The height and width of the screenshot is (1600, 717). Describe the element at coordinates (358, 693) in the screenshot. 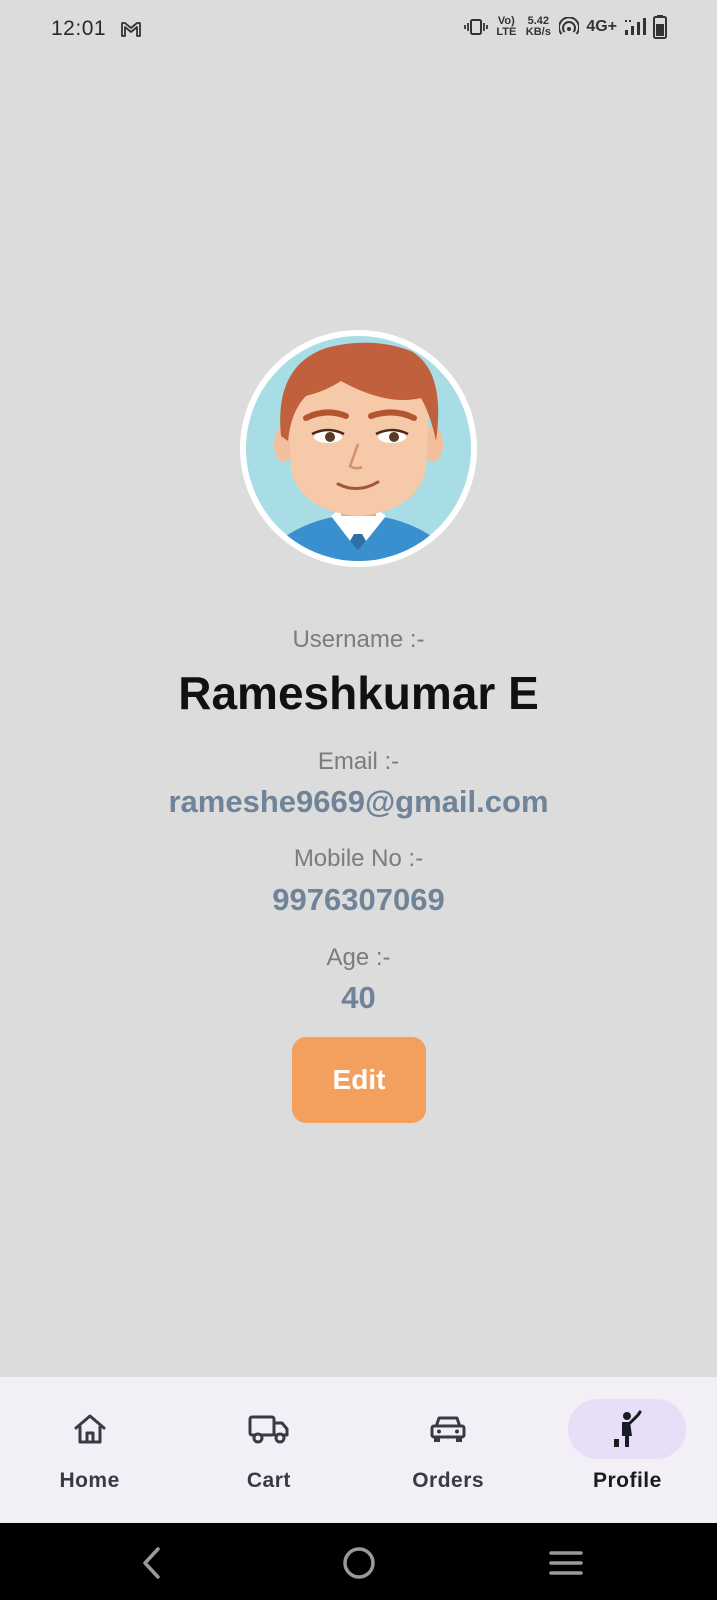

I see `username-value: Rameshkumar E` at that location.